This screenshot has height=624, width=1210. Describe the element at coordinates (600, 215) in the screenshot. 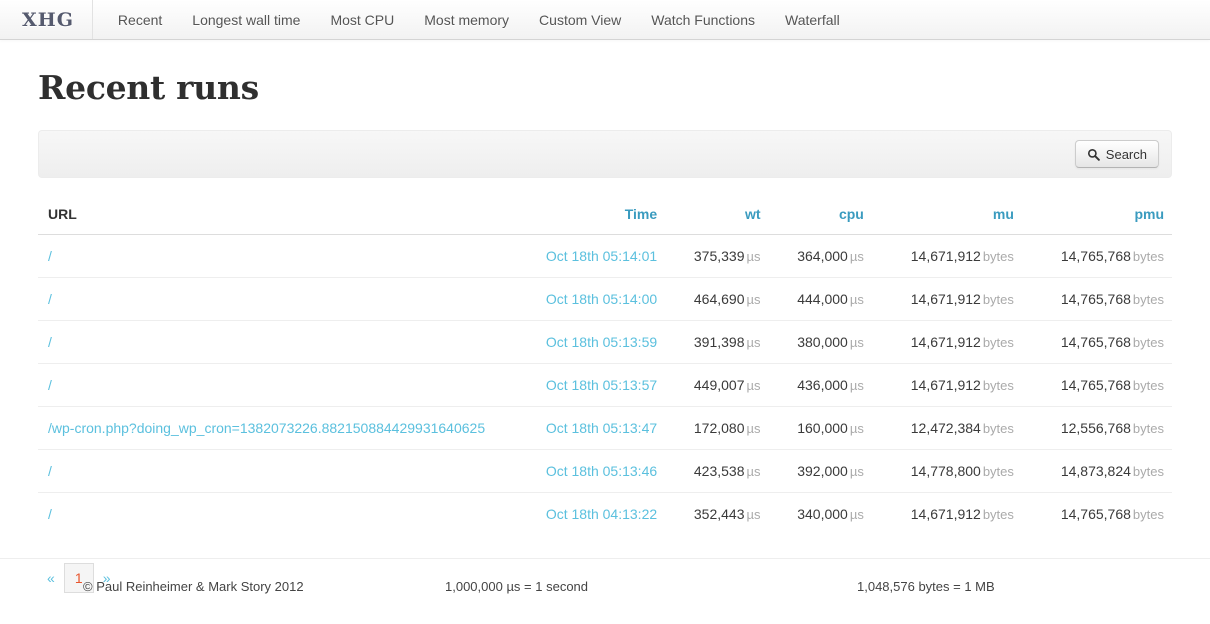

I see `column-header-time: Time` at that location.